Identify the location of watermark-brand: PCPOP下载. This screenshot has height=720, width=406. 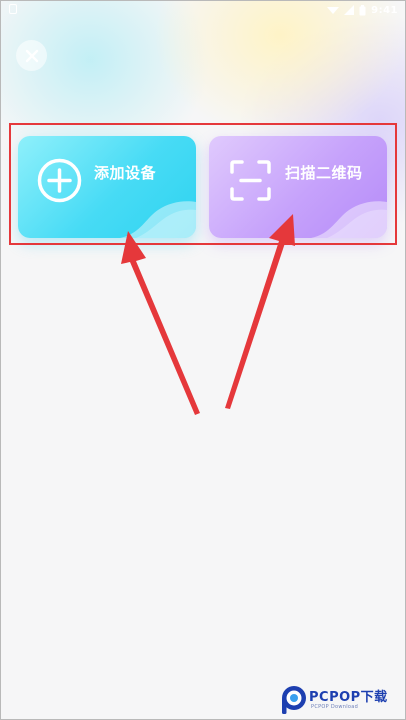
(348, 697).